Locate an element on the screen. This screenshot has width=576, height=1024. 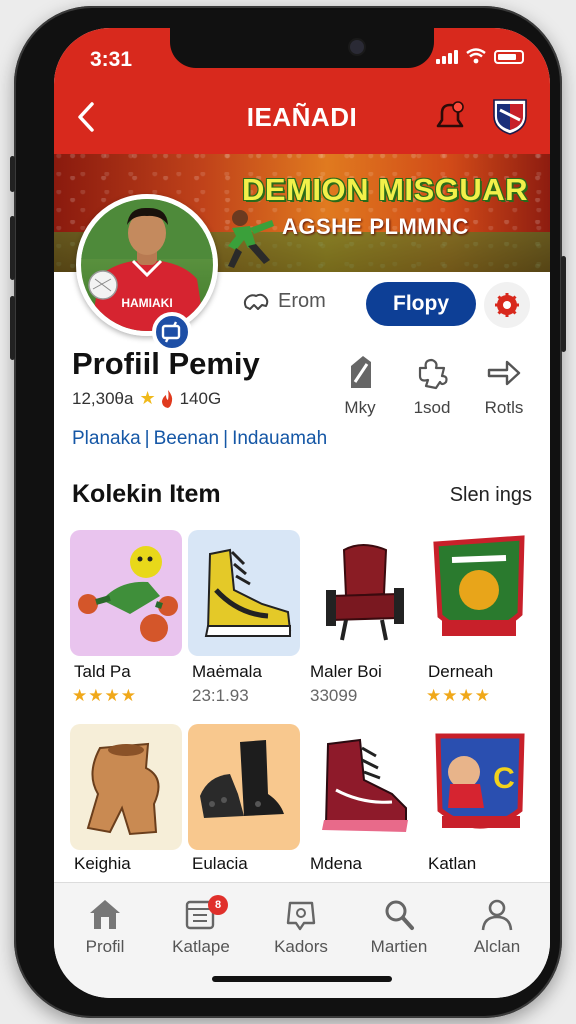
quick-action-puzzle: 1sod is located at coordinates (432, 385).